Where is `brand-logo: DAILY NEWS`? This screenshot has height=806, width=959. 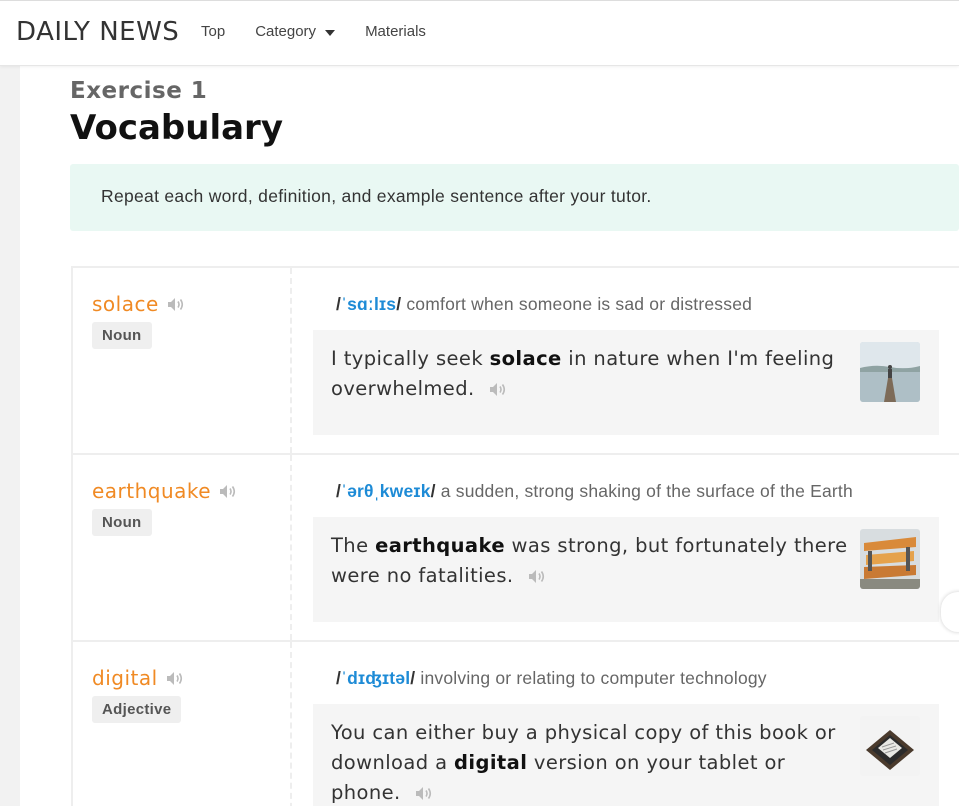
brand-logo: DAILY NEWS is located at coordinates (97, 32).